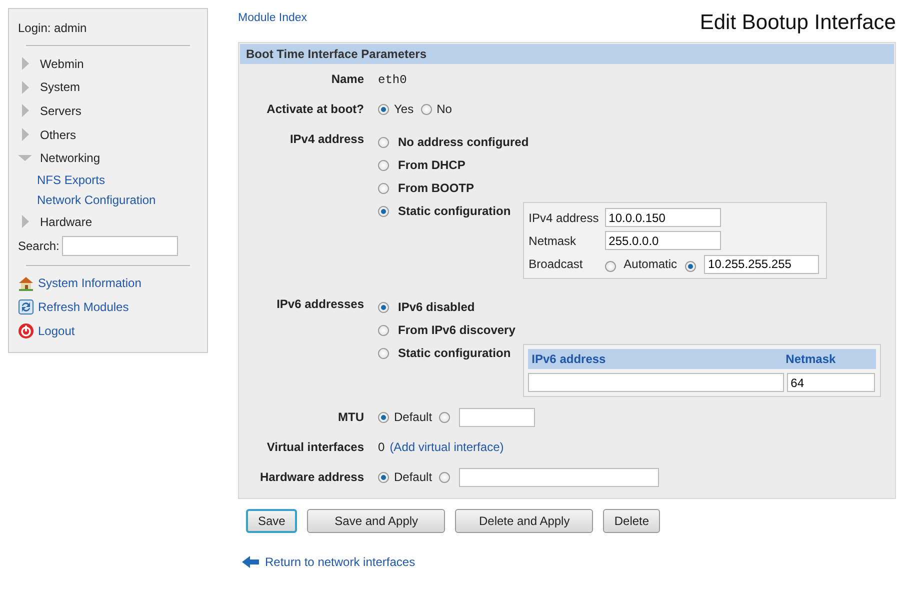 This screenshot has height=605, width=904. I want to click on category-item: Servers, so click(61, 111).